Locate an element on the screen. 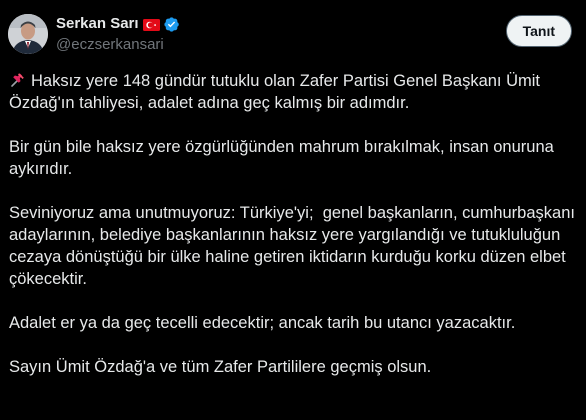  author-info: Serkan Sarı @eczserkansari is located at coordinates (118, 34).